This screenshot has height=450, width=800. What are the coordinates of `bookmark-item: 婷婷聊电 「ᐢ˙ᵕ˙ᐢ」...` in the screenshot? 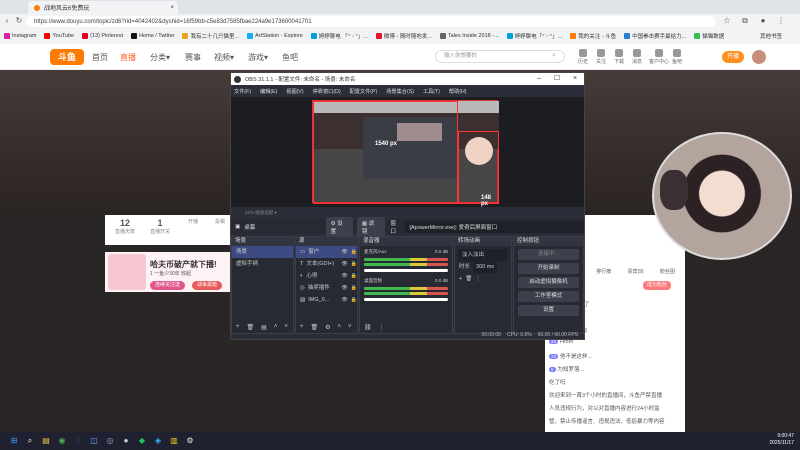 It's located at (339, 36).